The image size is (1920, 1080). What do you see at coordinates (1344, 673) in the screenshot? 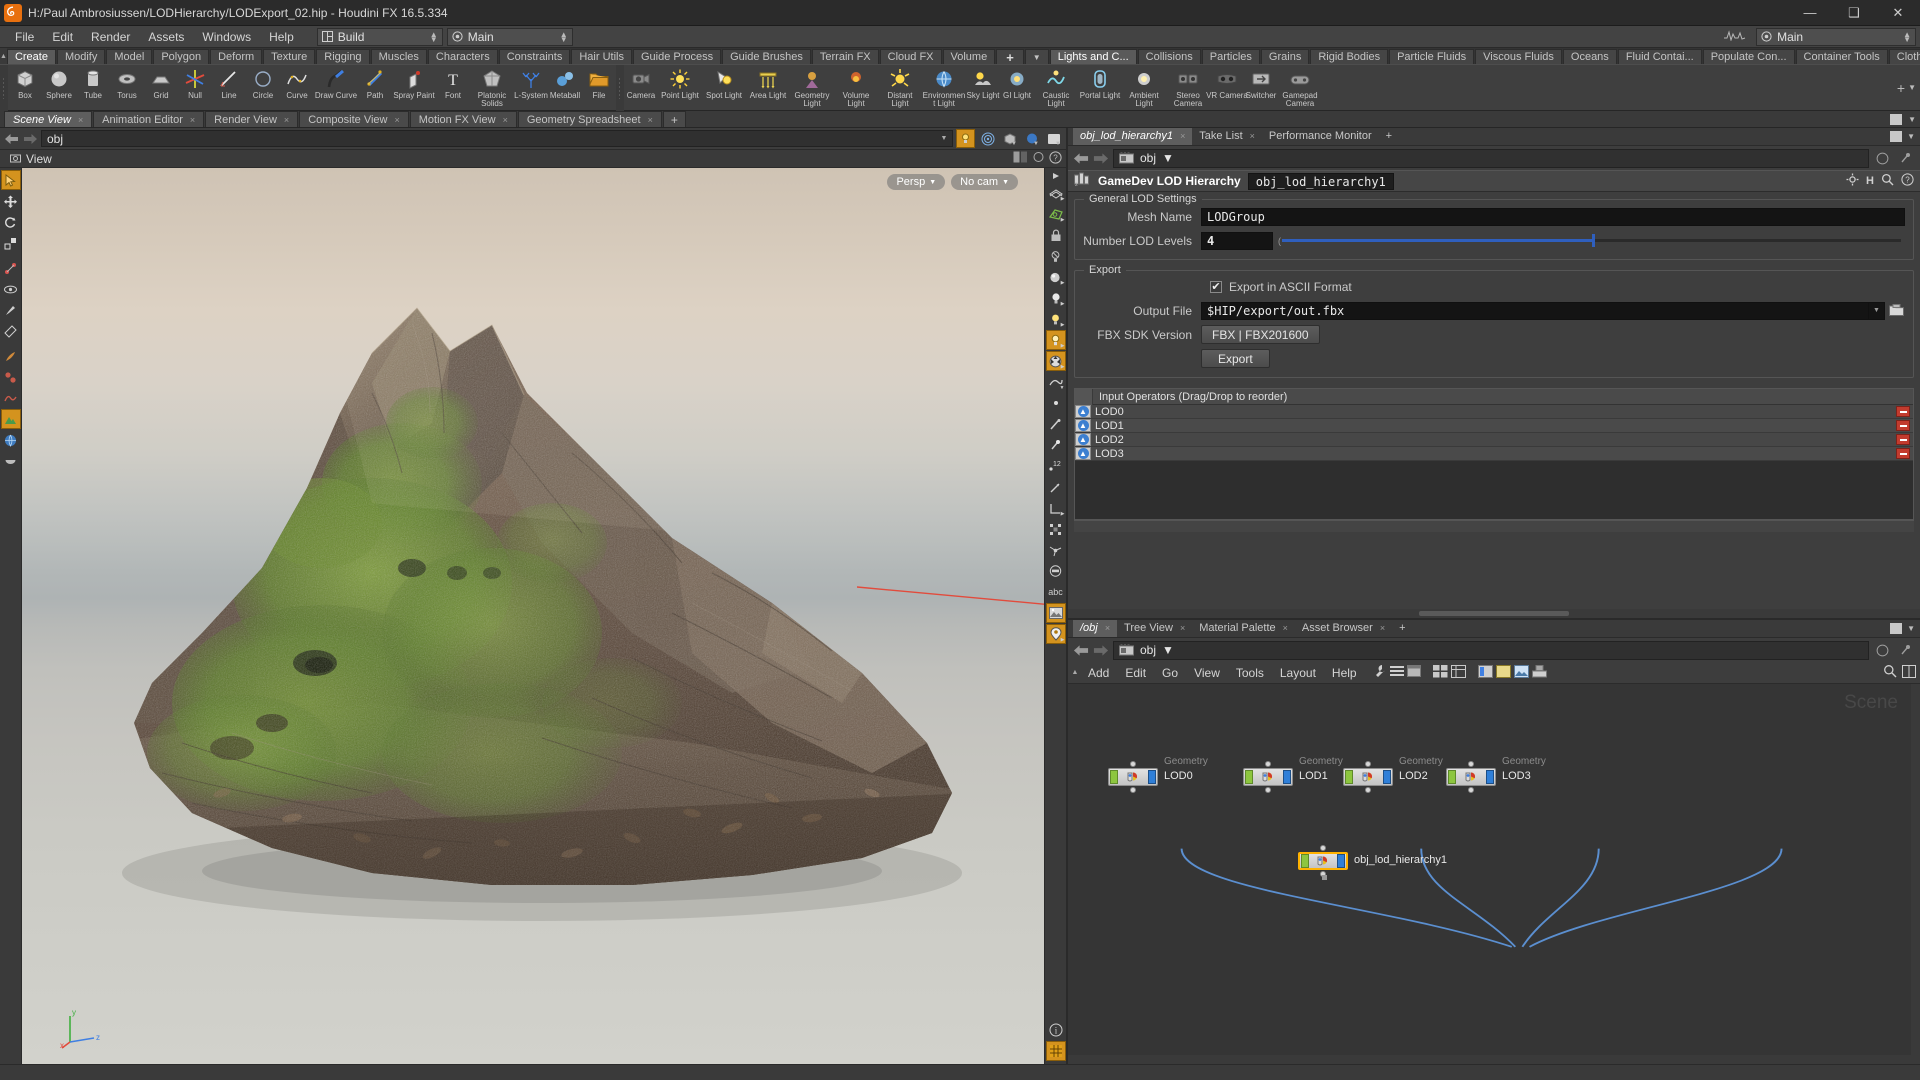
I see `network-menu-help: Help` at bounding box center [1344, 673].